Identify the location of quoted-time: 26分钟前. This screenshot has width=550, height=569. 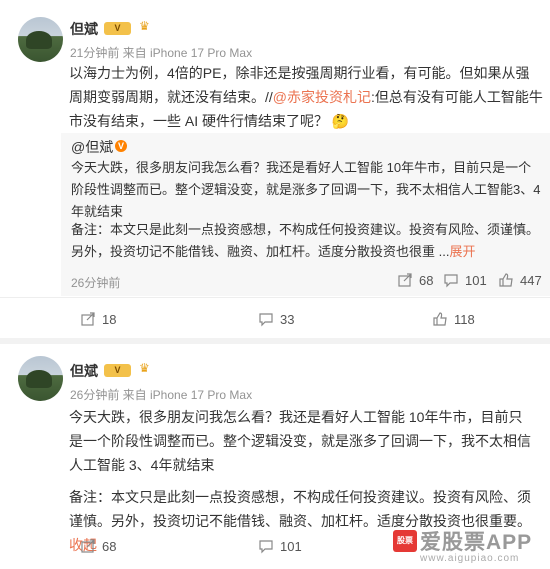
(96, 283).